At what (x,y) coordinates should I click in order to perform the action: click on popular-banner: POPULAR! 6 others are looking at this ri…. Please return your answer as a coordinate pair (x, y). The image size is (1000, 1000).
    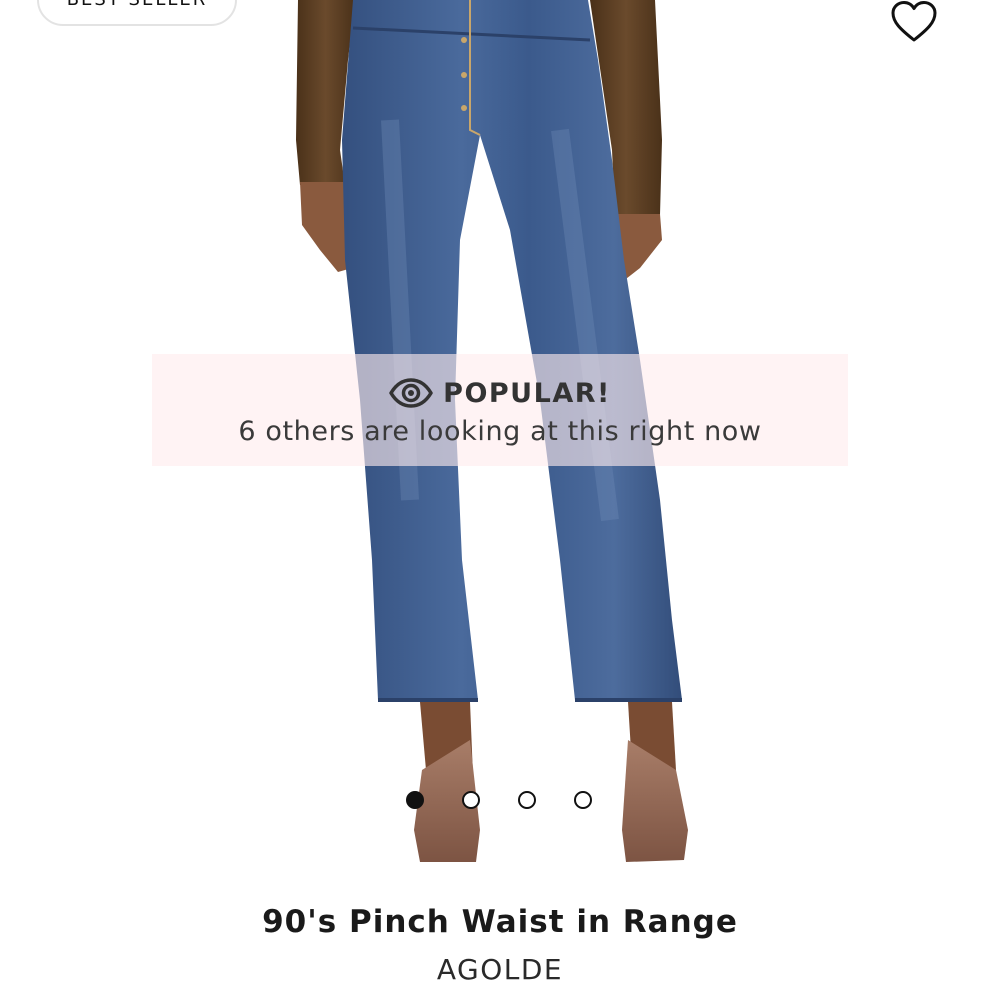
    Looking at the image, I should click on (500, 410).